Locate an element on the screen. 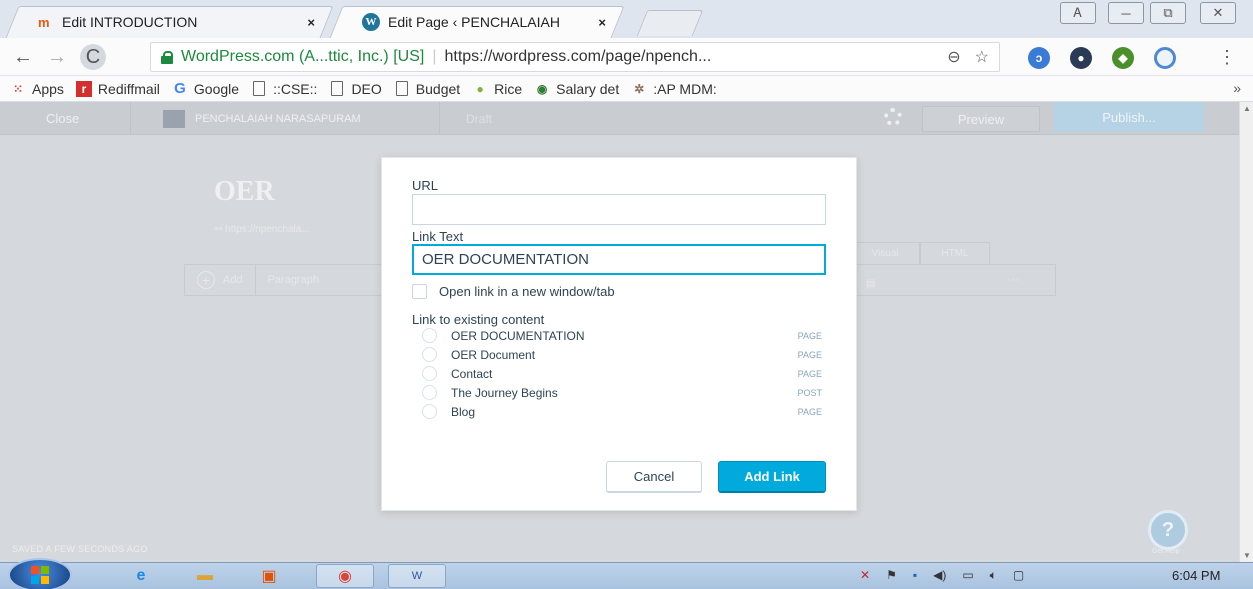  new-tab-button is located at coordinates (670, 23).